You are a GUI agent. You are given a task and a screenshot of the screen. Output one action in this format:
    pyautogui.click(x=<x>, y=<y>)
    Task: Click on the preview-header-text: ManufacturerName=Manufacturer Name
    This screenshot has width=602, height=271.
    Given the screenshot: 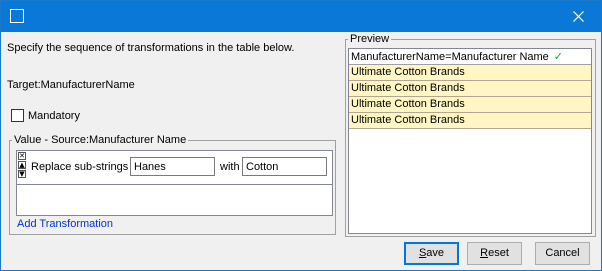 What is the action you would take?
    pyautogui.click(x=450, y=56)
    